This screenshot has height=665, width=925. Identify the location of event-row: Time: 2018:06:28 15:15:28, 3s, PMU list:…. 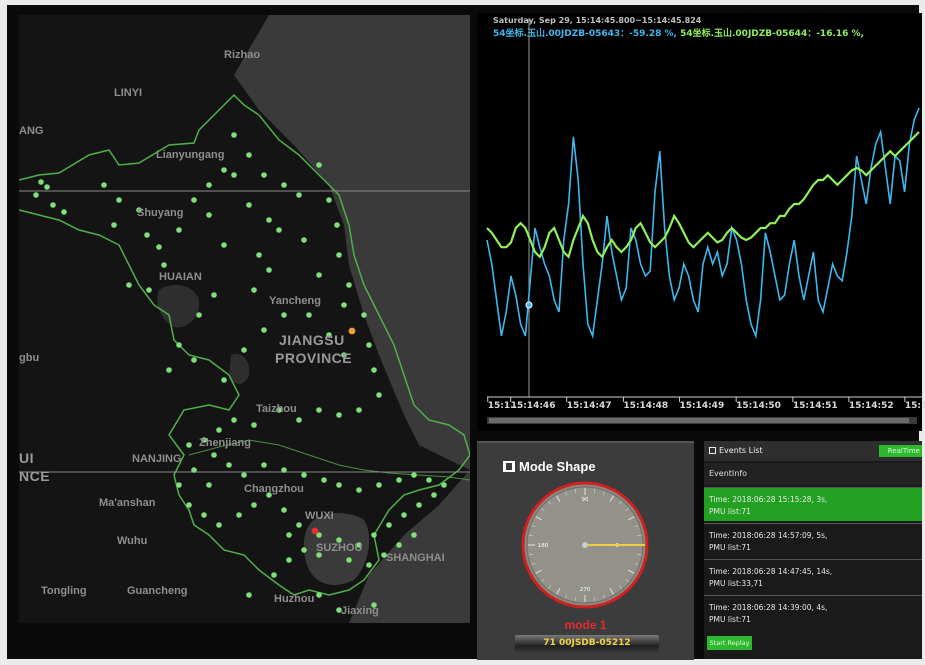
(813, 504).